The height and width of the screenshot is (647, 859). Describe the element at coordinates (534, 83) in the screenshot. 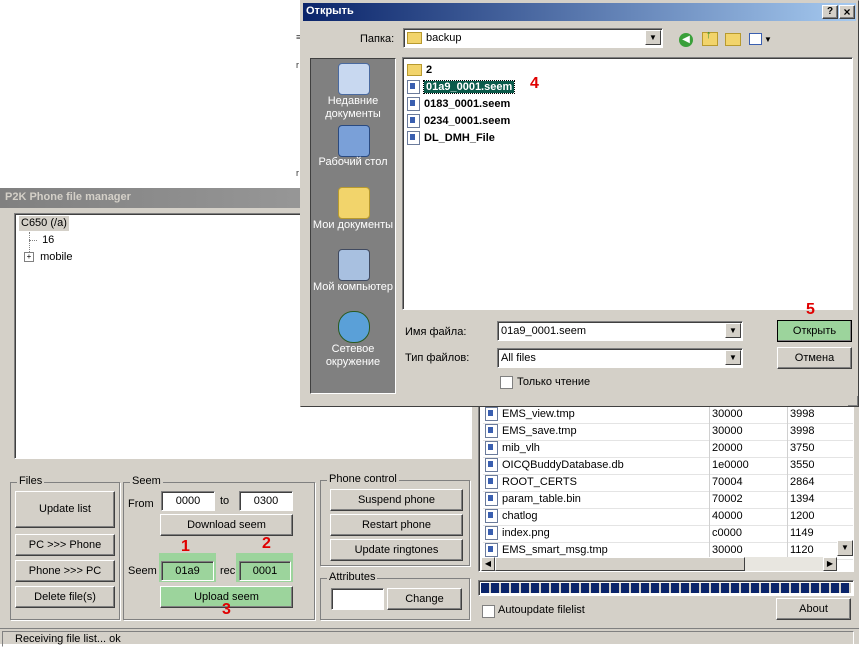

I see `annotation-4: 4` at that location.